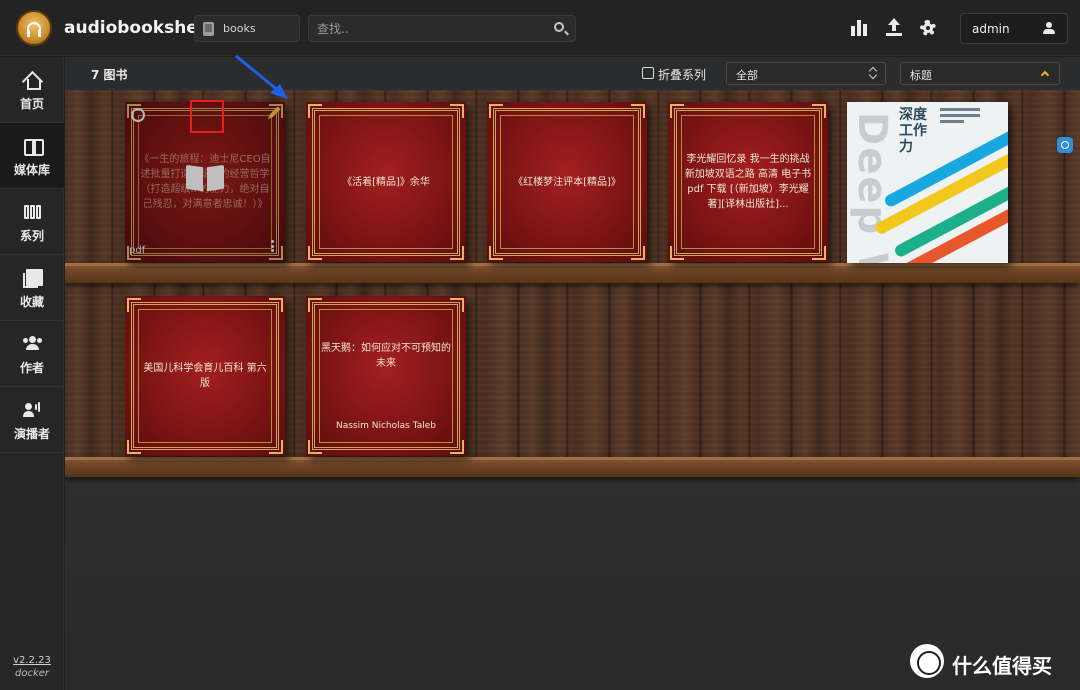 The width and height of the screenshot is (1080, 690). Describe the element at coordinates (137, 250) in the screenshot. I see `format-badge: pdf` at that location.